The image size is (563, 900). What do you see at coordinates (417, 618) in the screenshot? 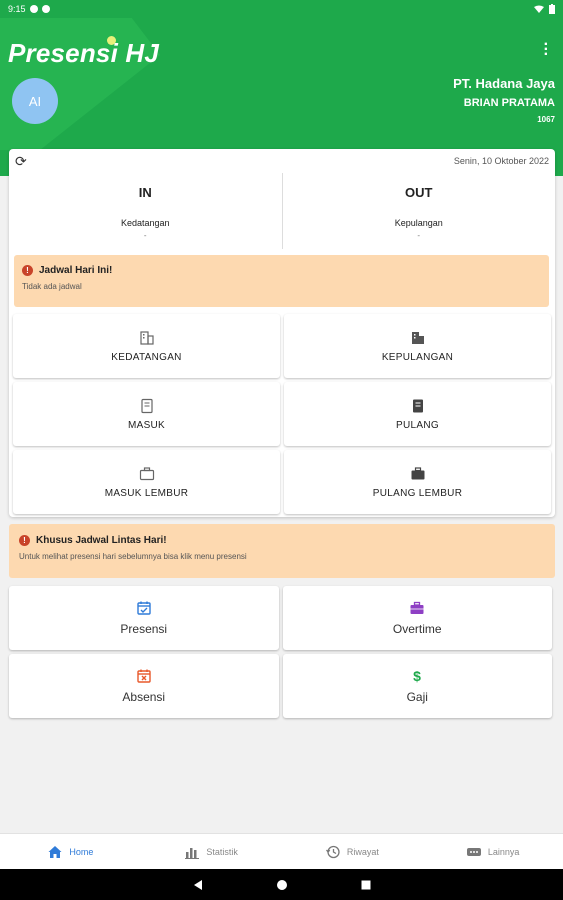
I see `menu-overtime: Overtime` at bounding box center [417, 618].